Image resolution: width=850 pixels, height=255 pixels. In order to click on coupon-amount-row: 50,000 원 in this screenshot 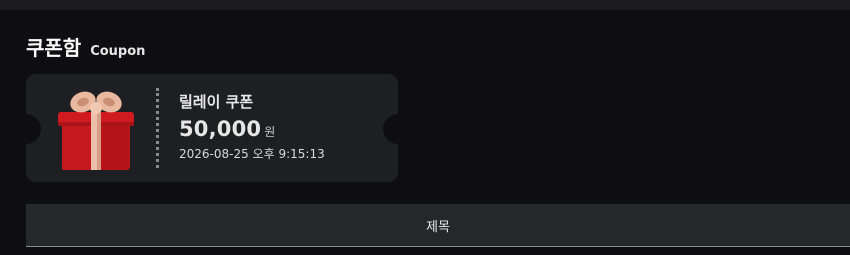, I will do `click(252, 129)`.